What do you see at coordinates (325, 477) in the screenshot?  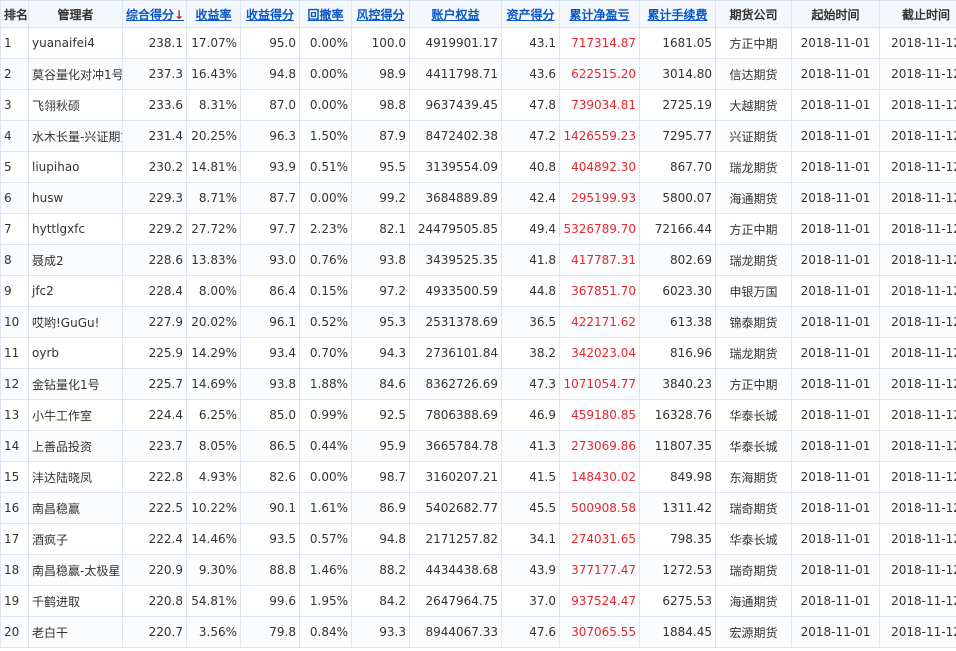 I see `cell-drawdown: 0.00%` at bounding box center [325, 477].